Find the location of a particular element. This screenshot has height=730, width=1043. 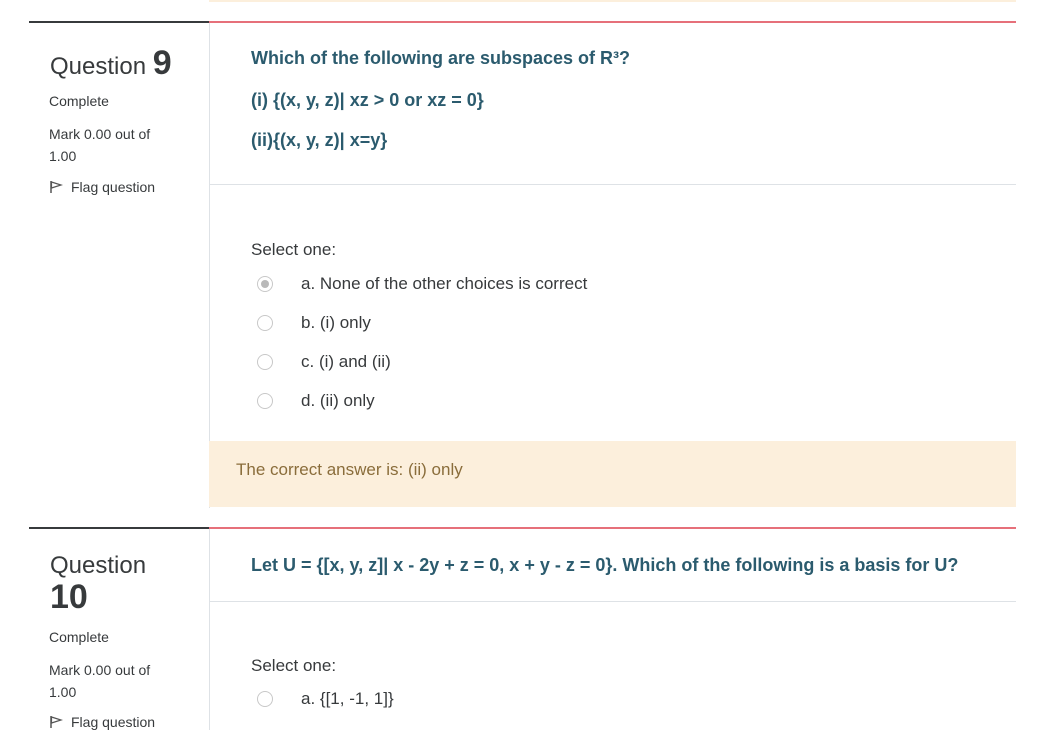

answer-option: a. {[1, -1, 1]} is located at coordinates (325, 699).